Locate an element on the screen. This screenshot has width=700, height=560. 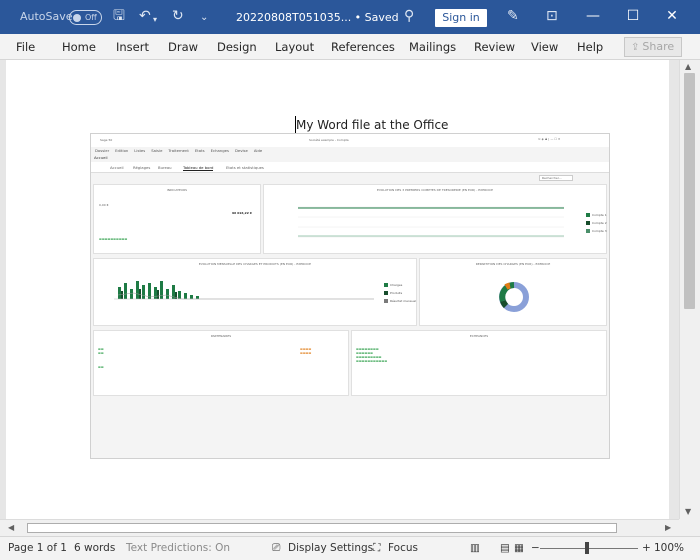
zoom-slider is located at coordinates (589, 548).